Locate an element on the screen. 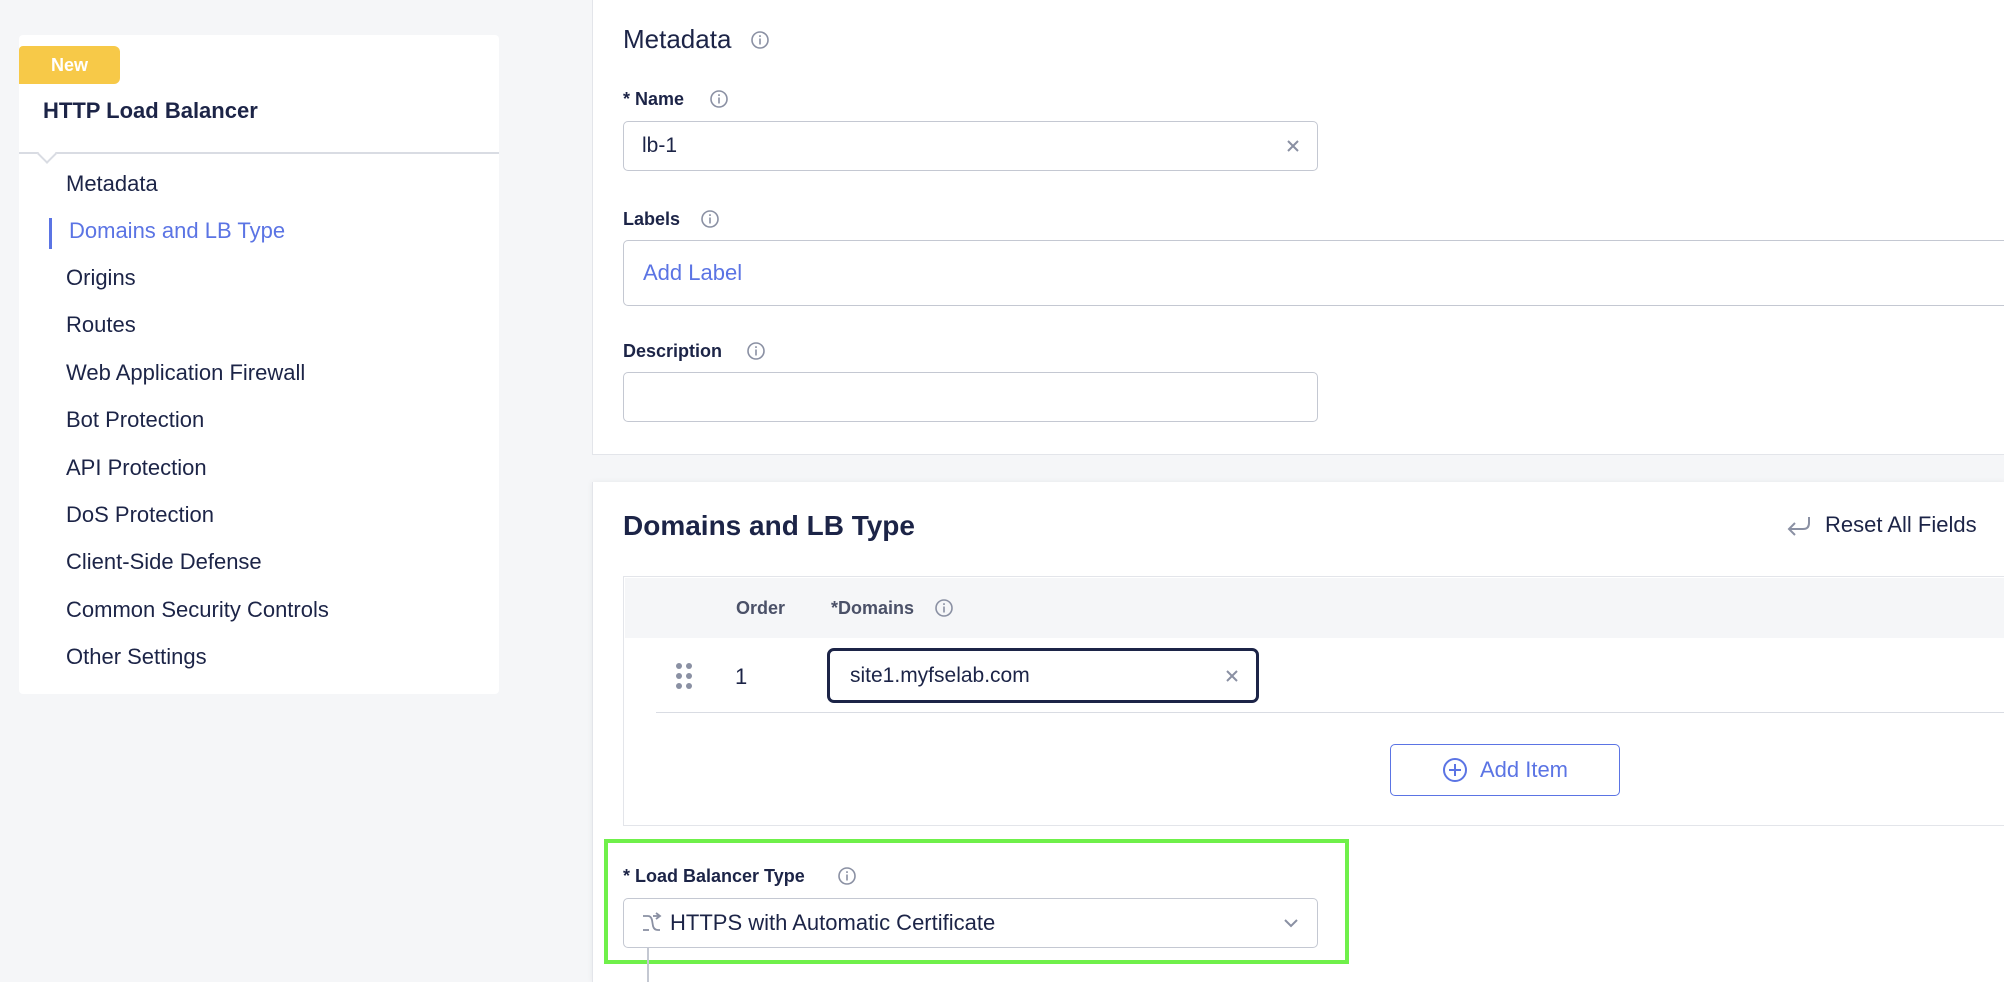 The image size is (2004, 982). lb-type-value: HTTPS with Automatic Certificate is located at coordinates (833, 922).